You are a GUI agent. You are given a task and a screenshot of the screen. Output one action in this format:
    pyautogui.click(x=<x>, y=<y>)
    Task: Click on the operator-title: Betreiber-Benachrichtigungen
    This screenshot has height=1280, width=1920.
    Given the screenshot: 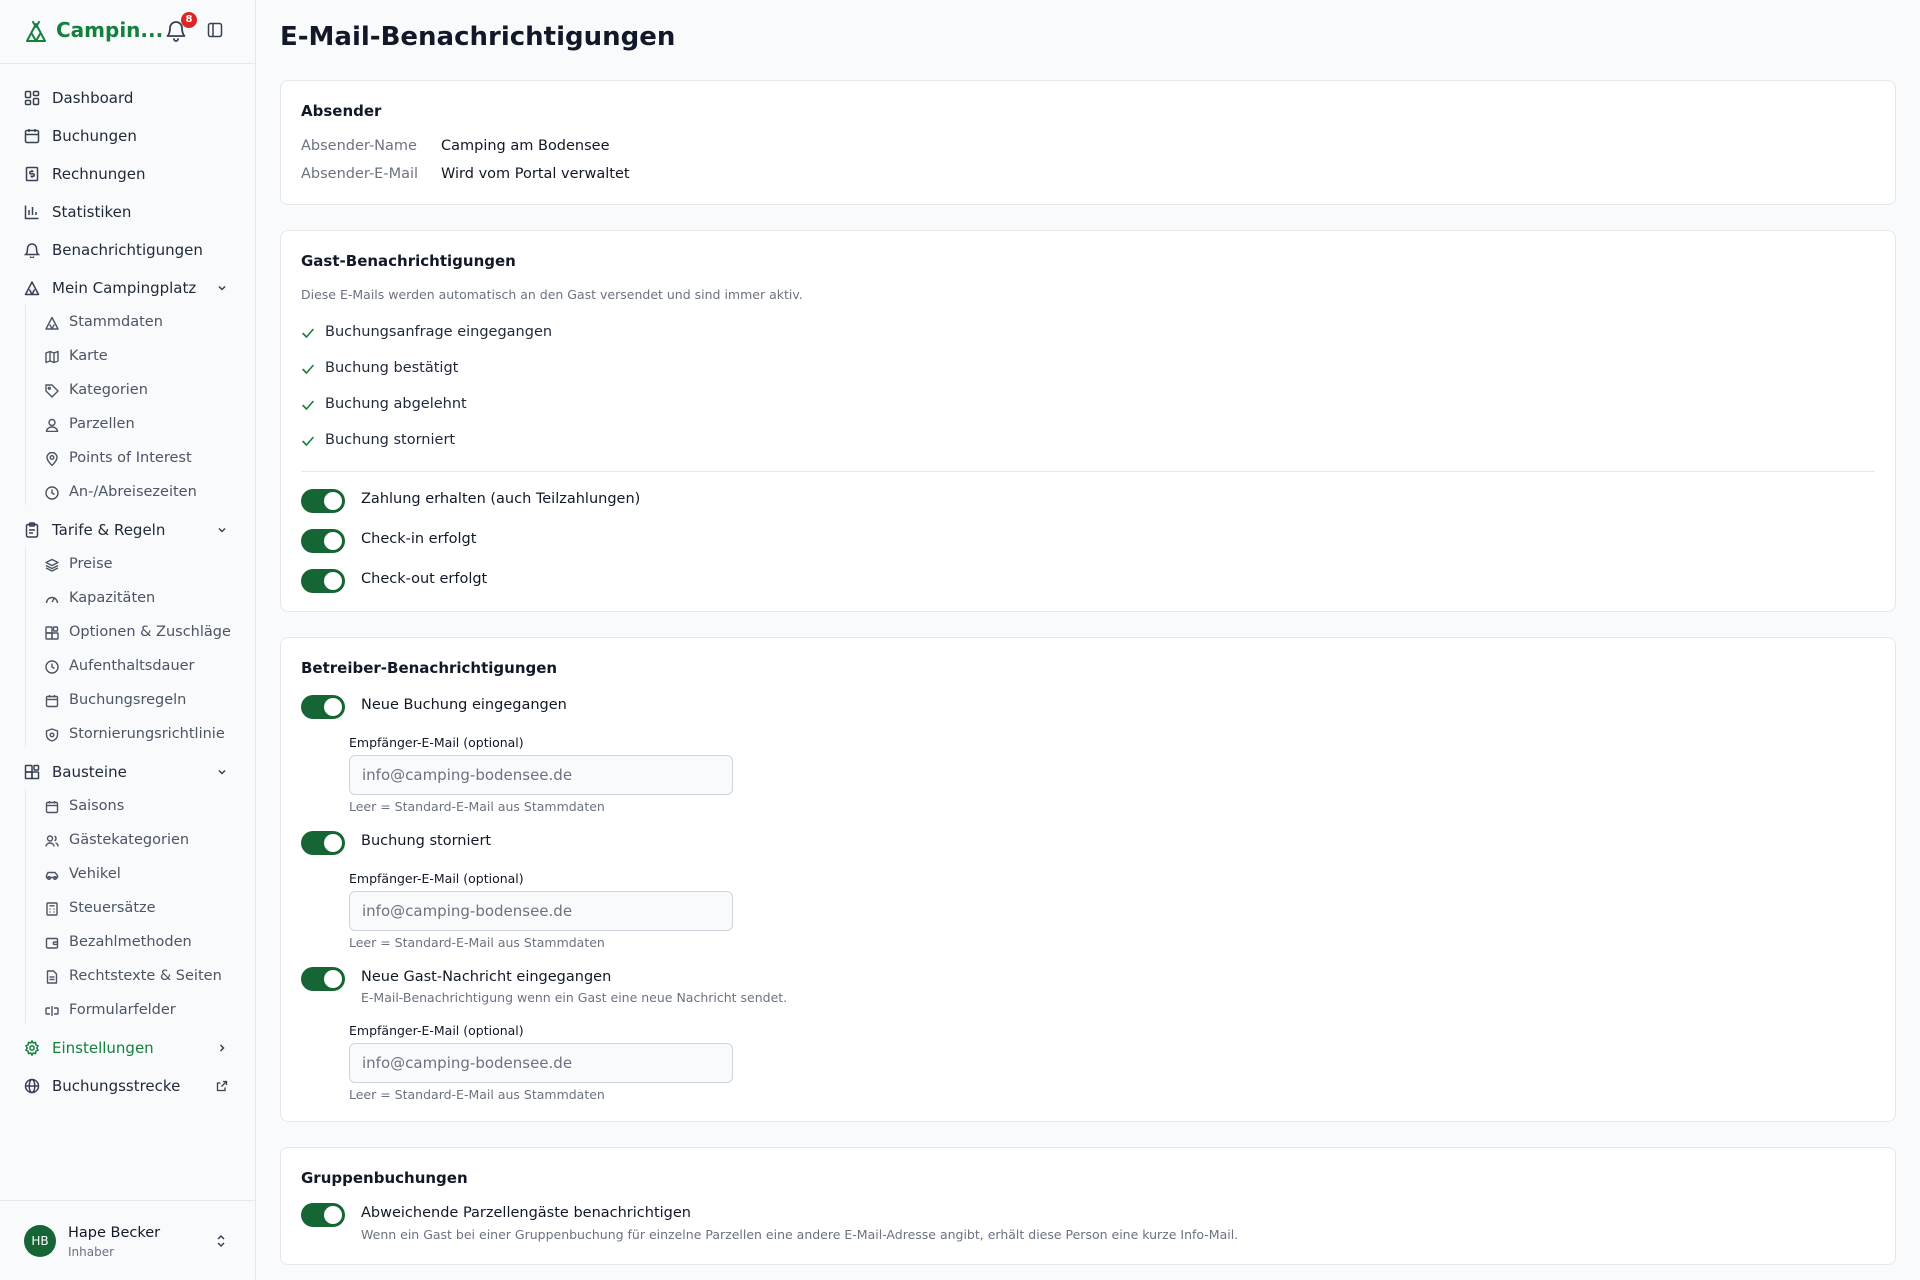 What is the action you would take?
    pyautogui.click(x=429, y=668)
    